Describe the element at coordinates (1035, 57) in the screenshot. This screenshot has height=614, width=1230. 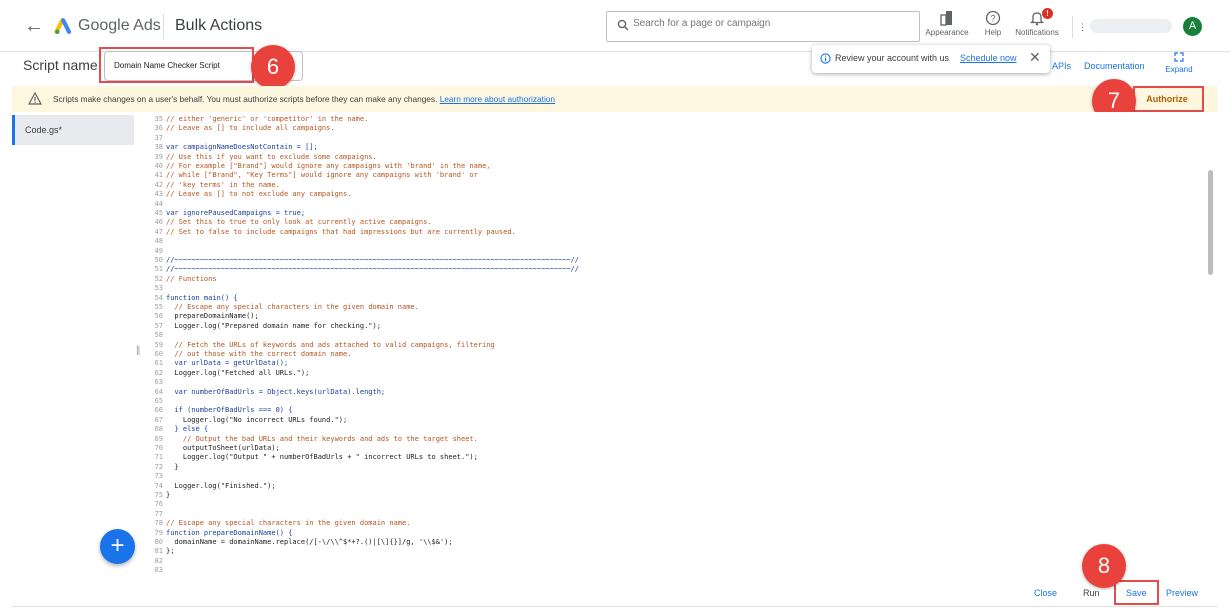
I see `close-icon: ✕` at that location.